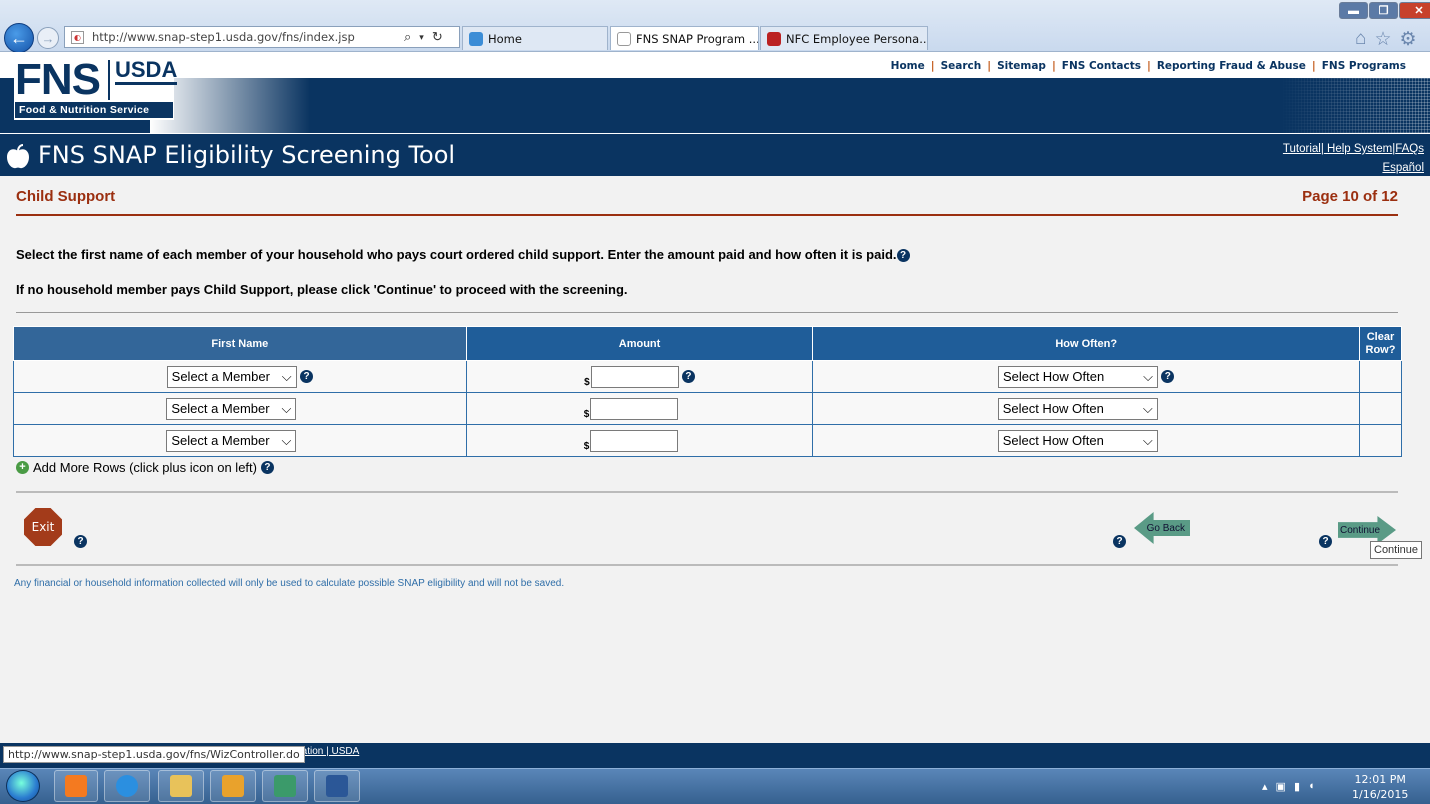  Describe the element at coordinates (1297, 786) in the screenshot. I see `signal-icon: ▮` at that location.